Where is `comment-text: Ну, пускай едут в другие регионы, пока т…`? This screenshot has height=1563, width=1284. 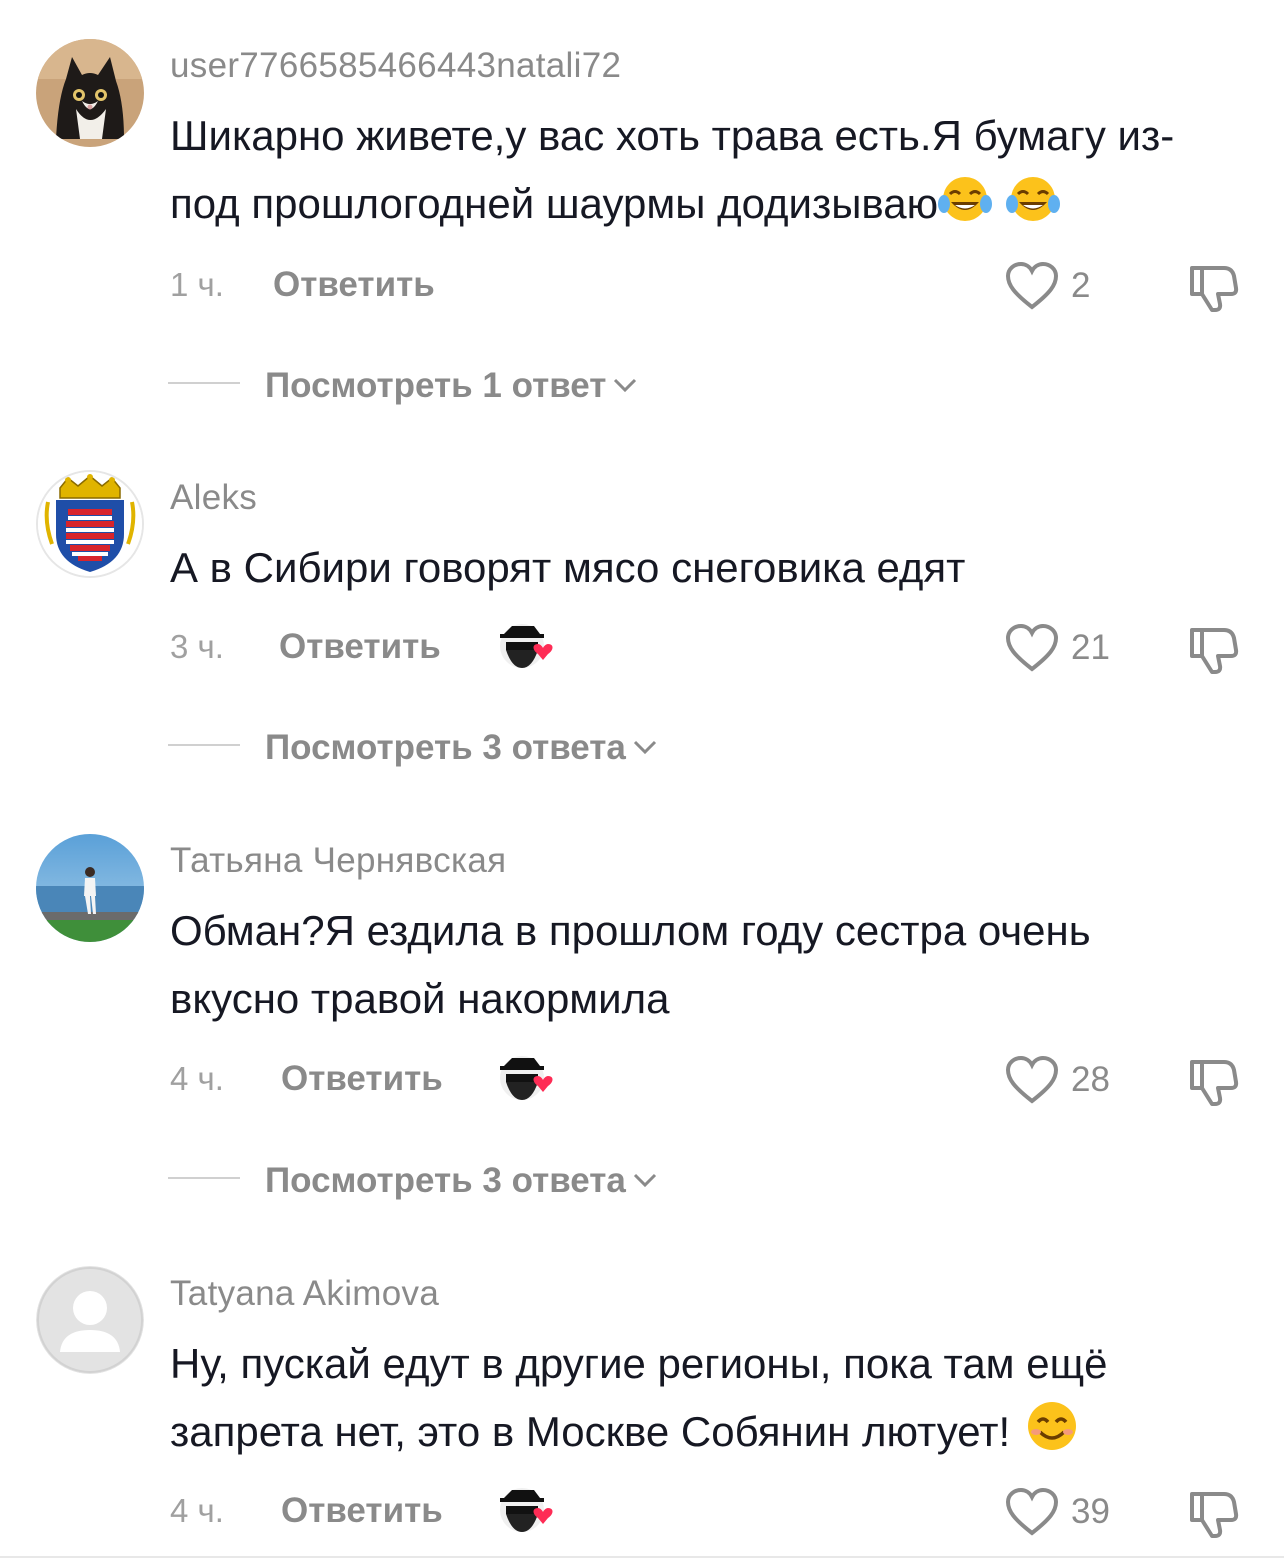 comment-text: Ну, пускай едут в другие регионы, пока т… is located at coordinates (700, 1401).